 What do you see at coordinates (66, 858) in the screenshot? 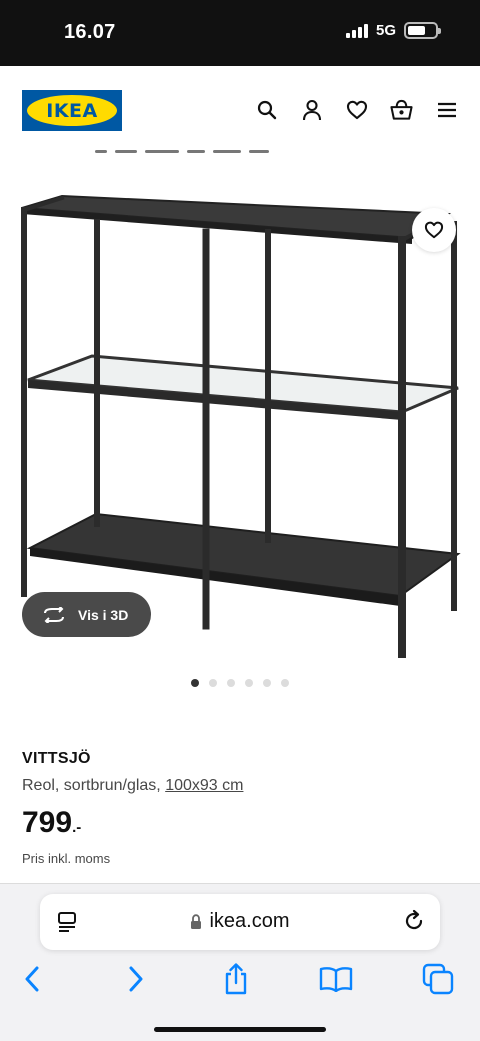
I see `price-note: Pris inkl. moms` at bounding box center [66, 858].